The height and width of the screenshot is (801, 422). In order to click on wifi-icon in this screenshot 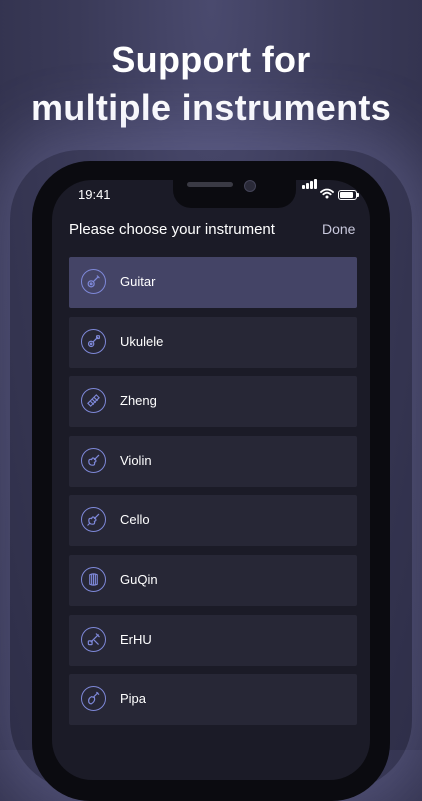, I will do `click(327, 193)`.